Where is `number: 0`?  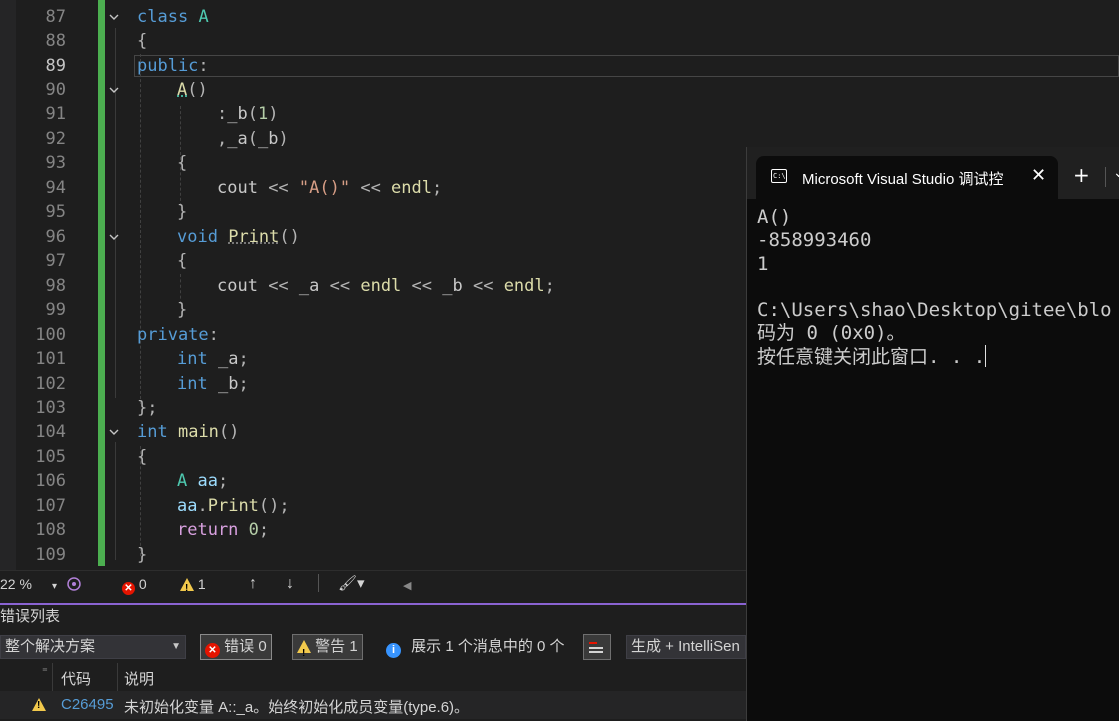
number: 0 is located at coordinates (253, 530).